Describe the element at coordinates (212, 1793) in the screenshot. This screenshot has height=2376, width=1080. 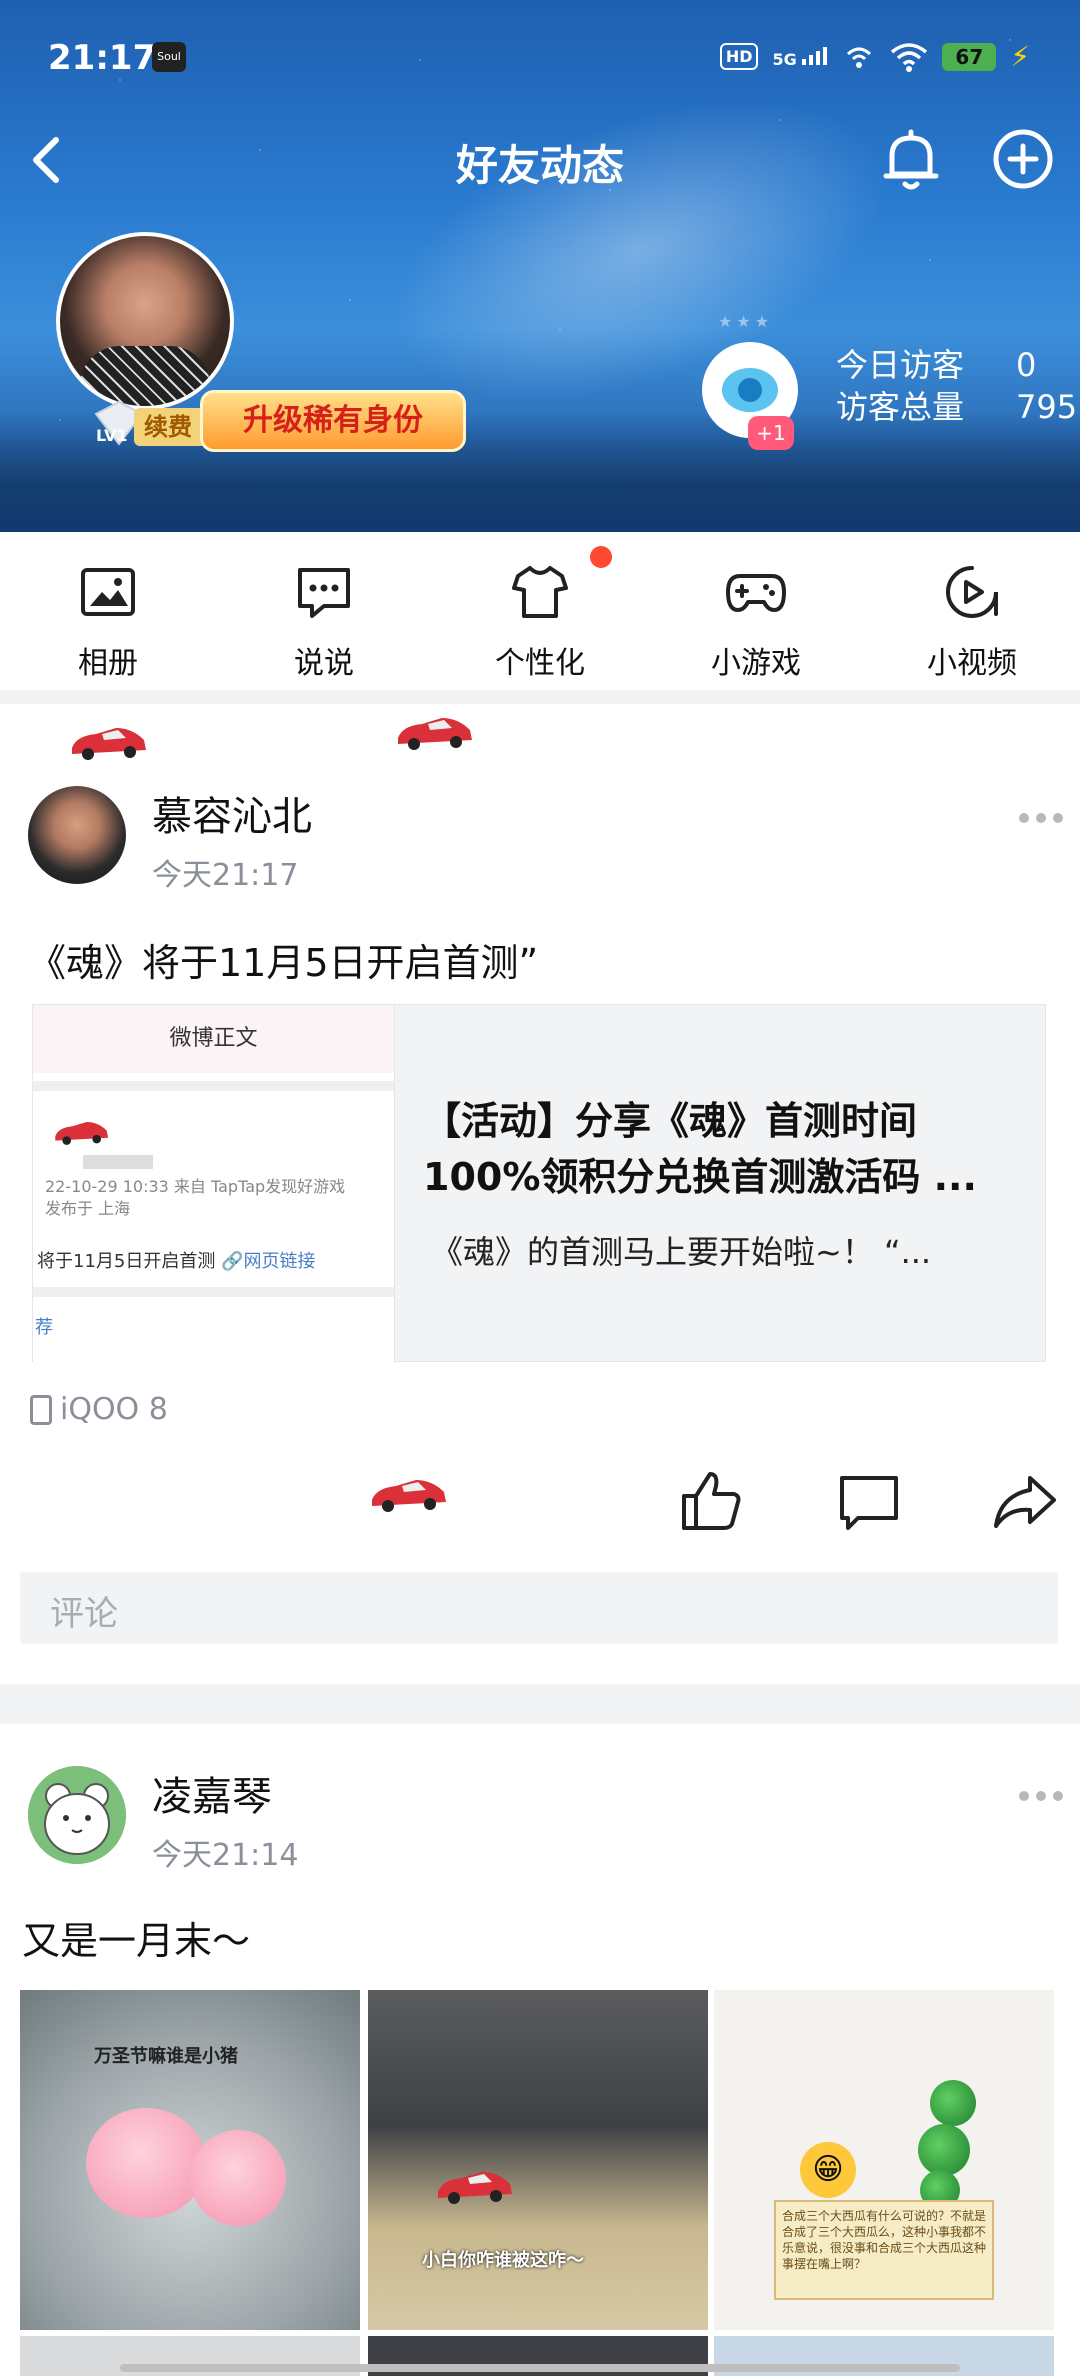
I see `post-author-name: 凌嘉琴` at that location.